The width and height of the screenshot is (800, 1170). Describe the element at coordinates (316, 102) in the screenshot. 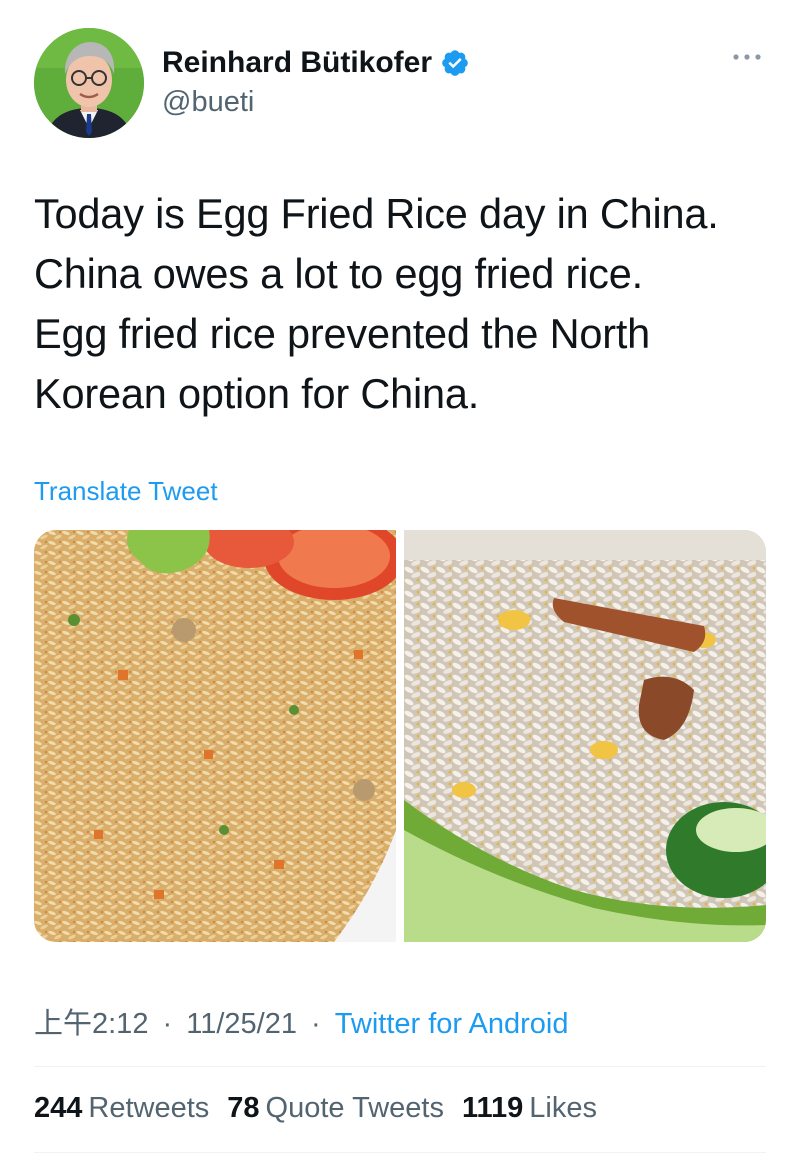

I see `handle: @bueti` at that location.